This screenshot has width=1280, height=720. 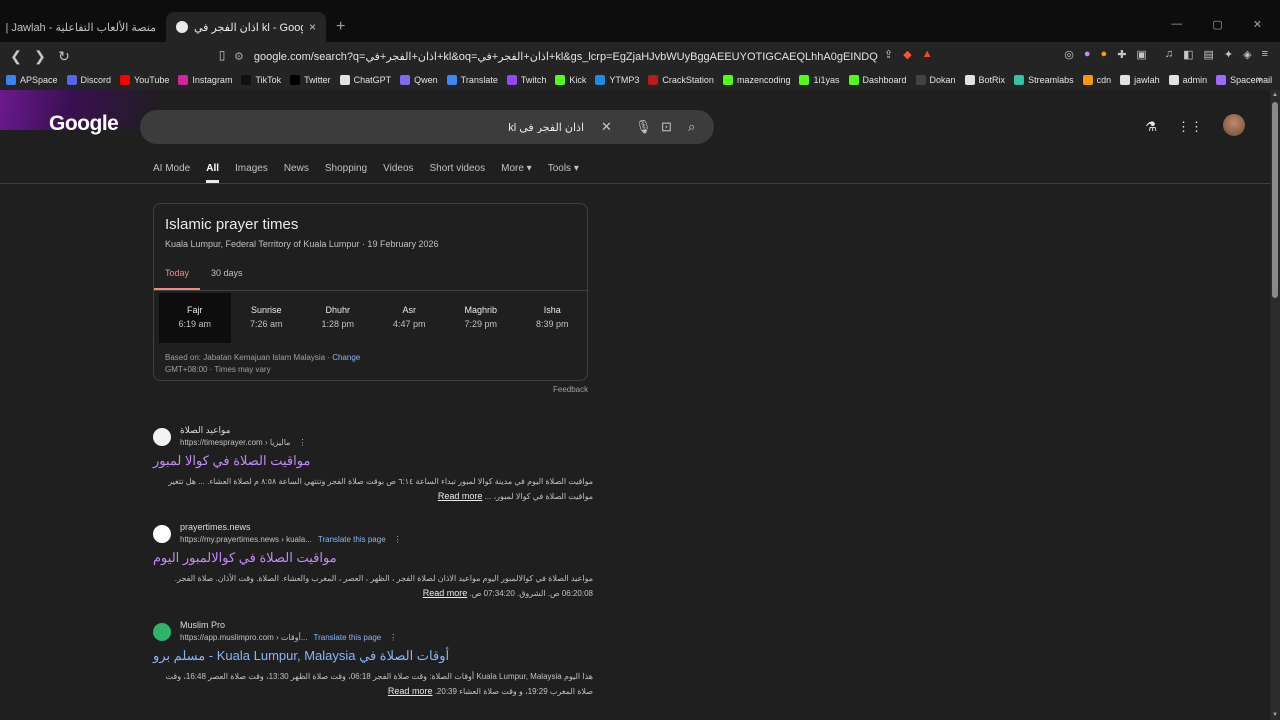 What do you see at coordinates (570, 389) in the screenshot?
I see `feedback-link: Feedback` at bounding box center [570, 389].